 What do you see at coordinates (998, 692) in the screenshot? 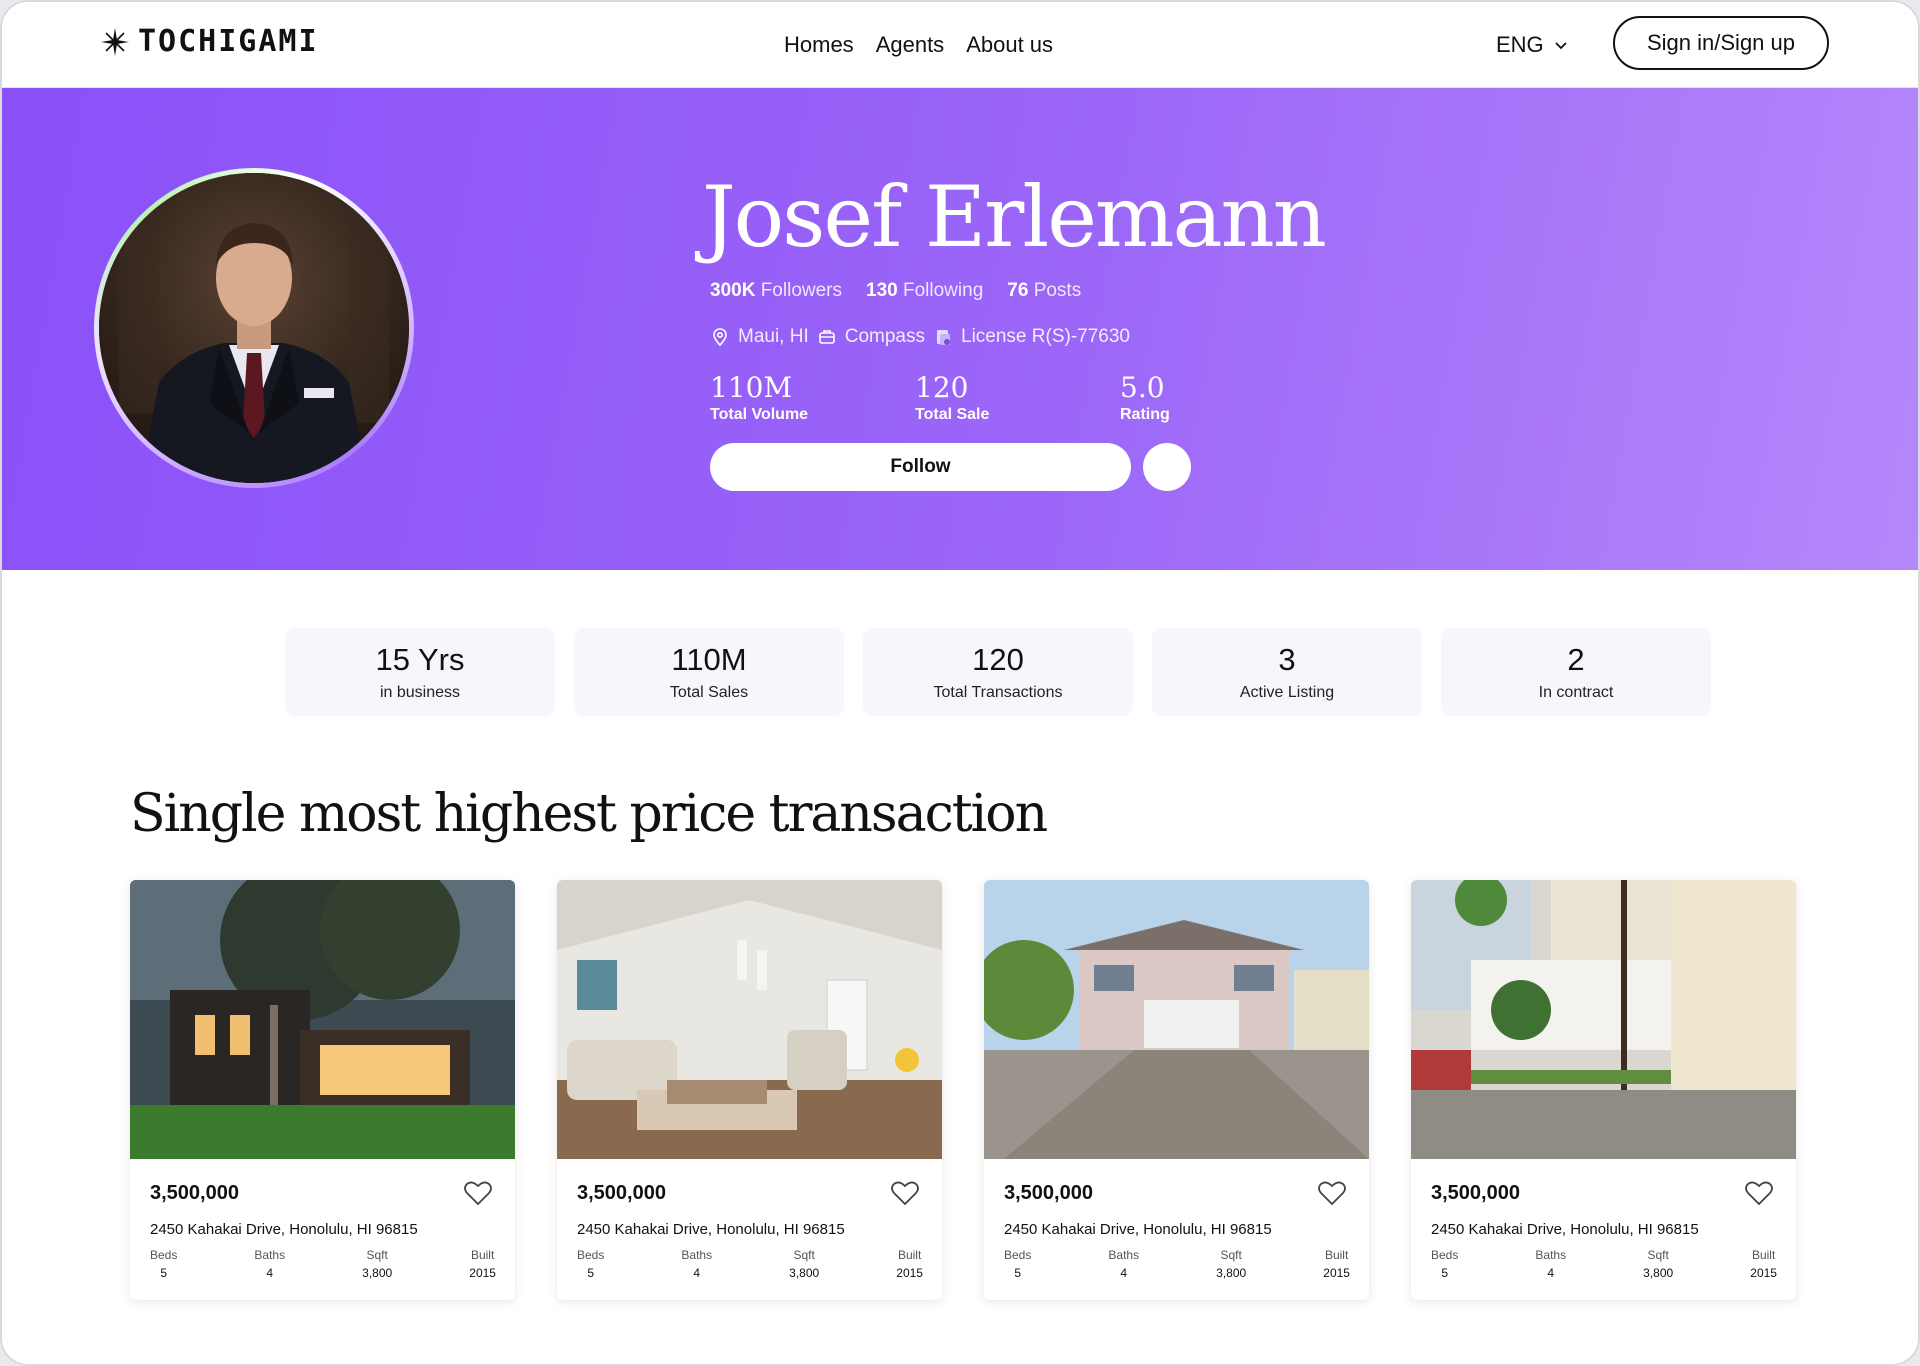
I see `stat-label: Total Transactions` at bounding box center [998, 692].